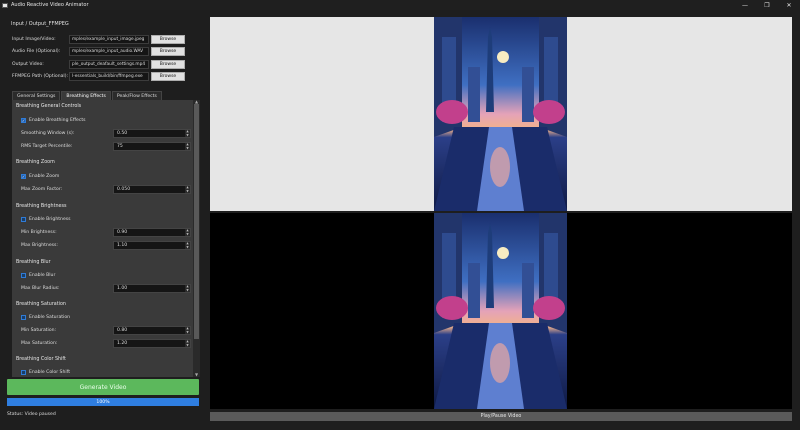  I want to click on enable-breathing-checkbox: ✓, so click(23, 120).